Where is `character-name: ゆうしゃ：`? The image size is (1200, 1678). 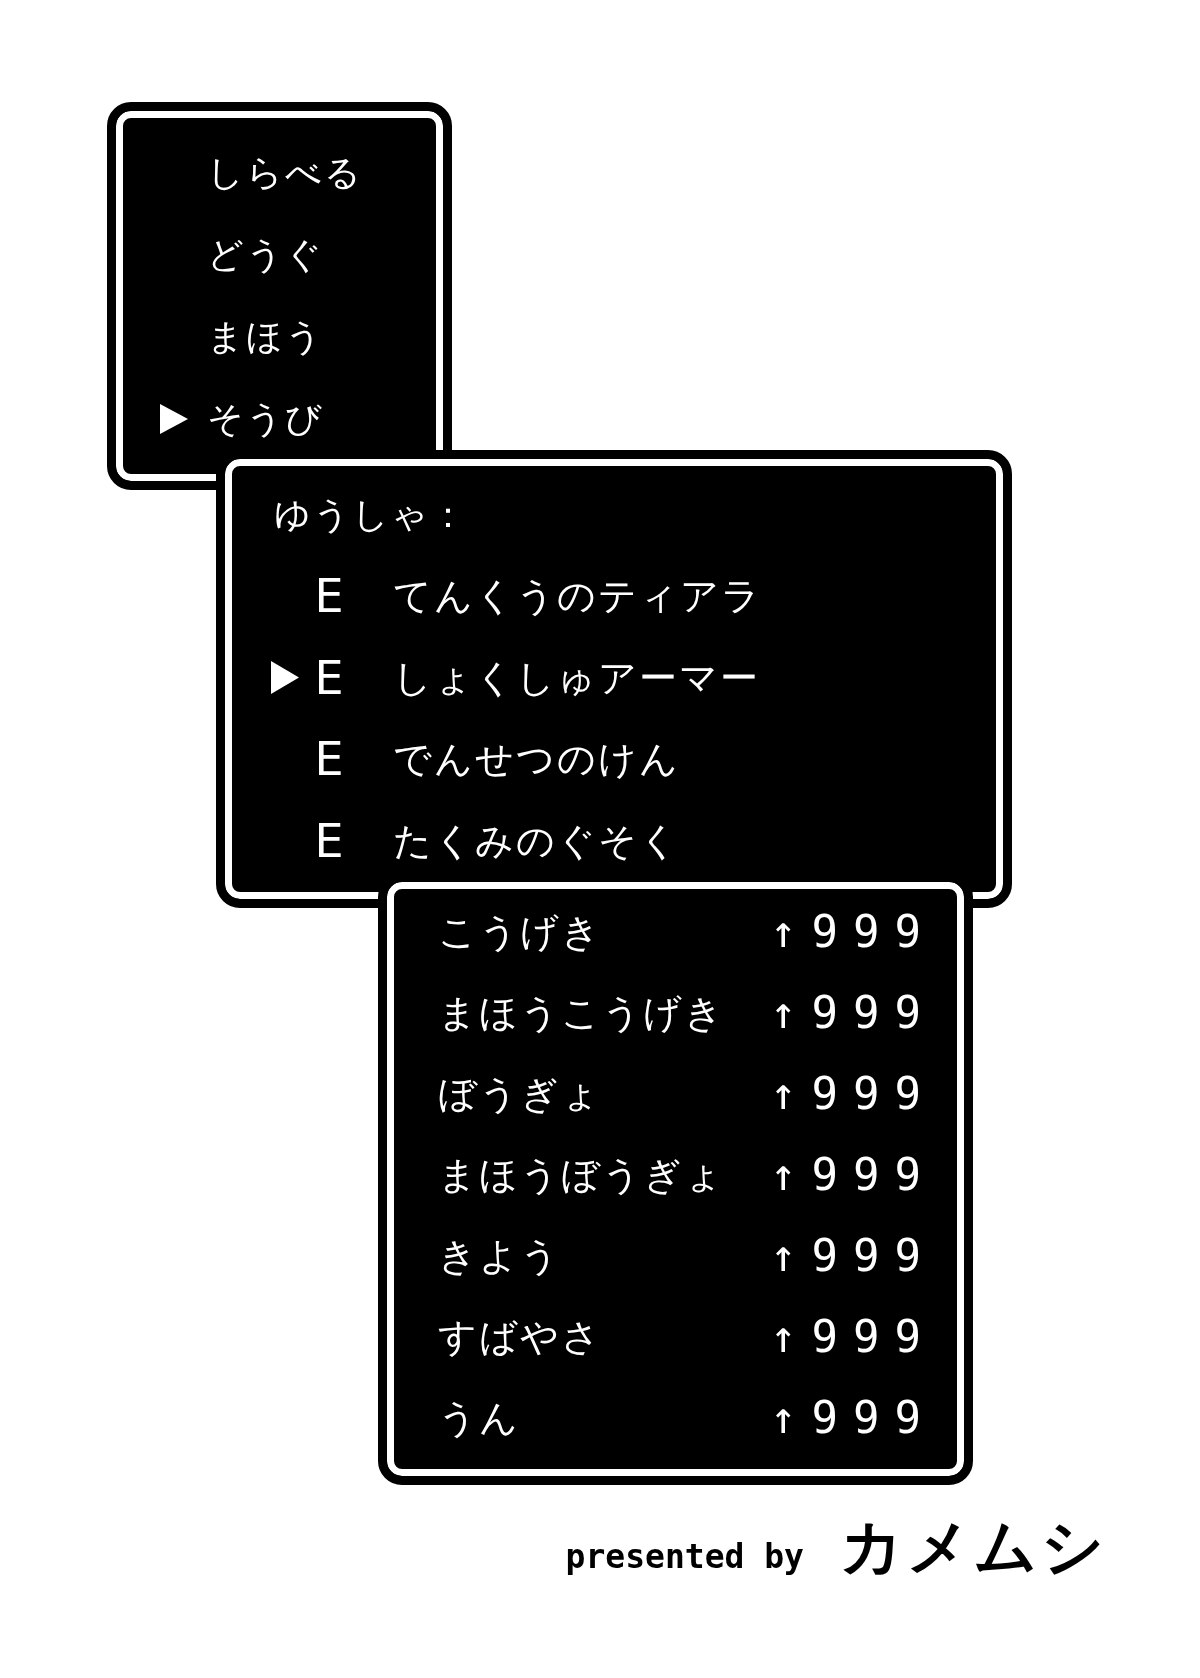
character-name: ゆうしゃ： is located at coordinates (371, 515).